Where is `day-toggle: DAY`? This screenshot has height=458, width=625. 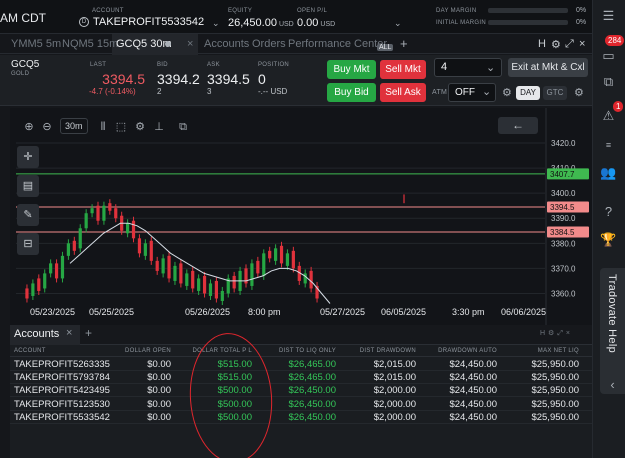 day-toggle: DAY is located at coordinates (528, 93).